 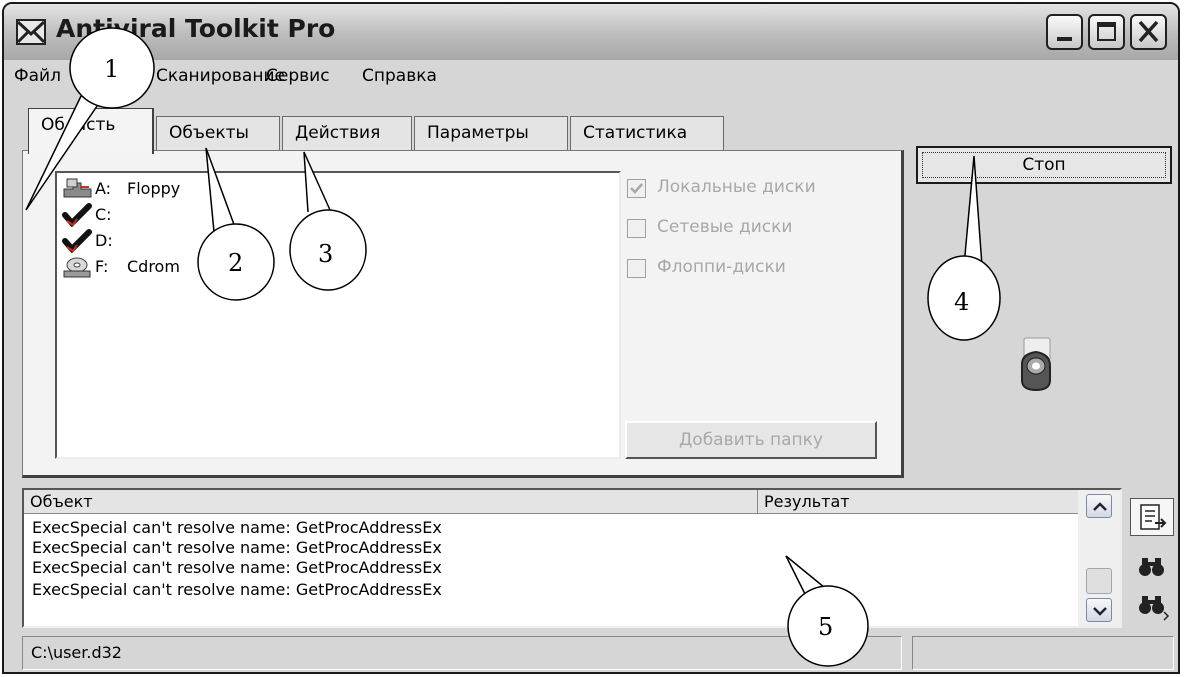 I want to click on tab-objects: Объекты, so click(x=218, y=134).